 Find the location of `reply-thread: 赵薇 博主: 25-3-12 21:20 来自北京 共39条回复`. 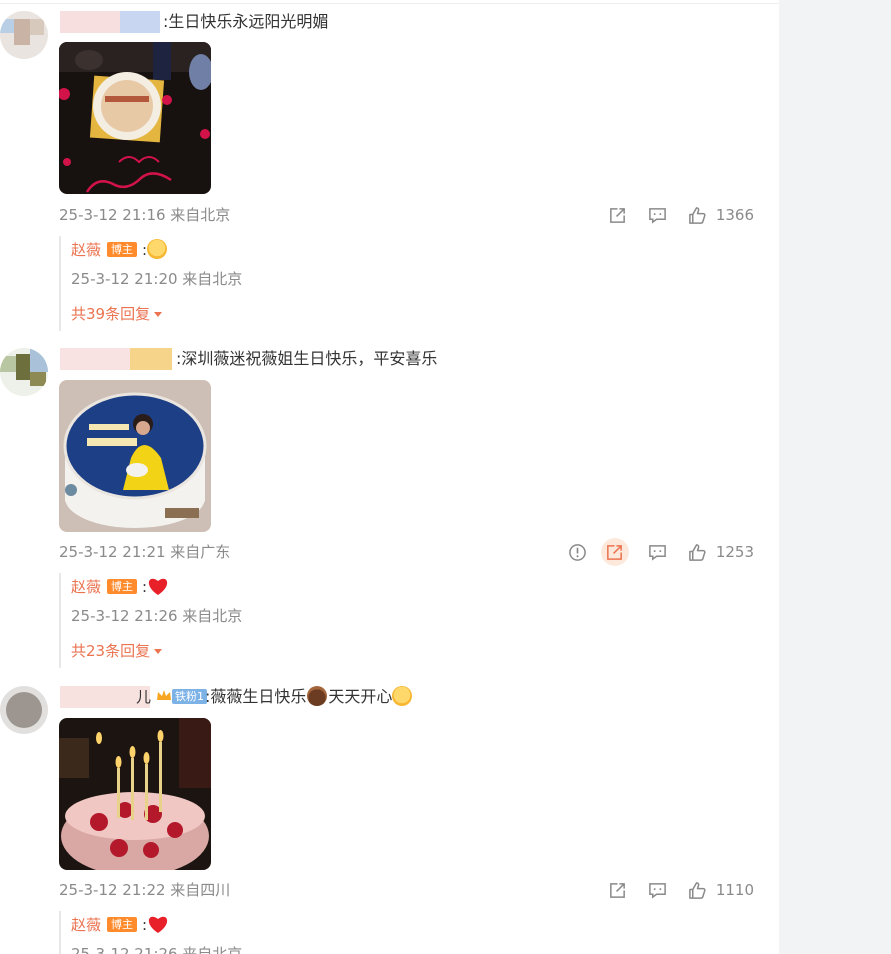

reply-thread: 赵薇 博主: 25-3-12 21:20 来自北京 共39条回复 is located at coordinates (410, 283).